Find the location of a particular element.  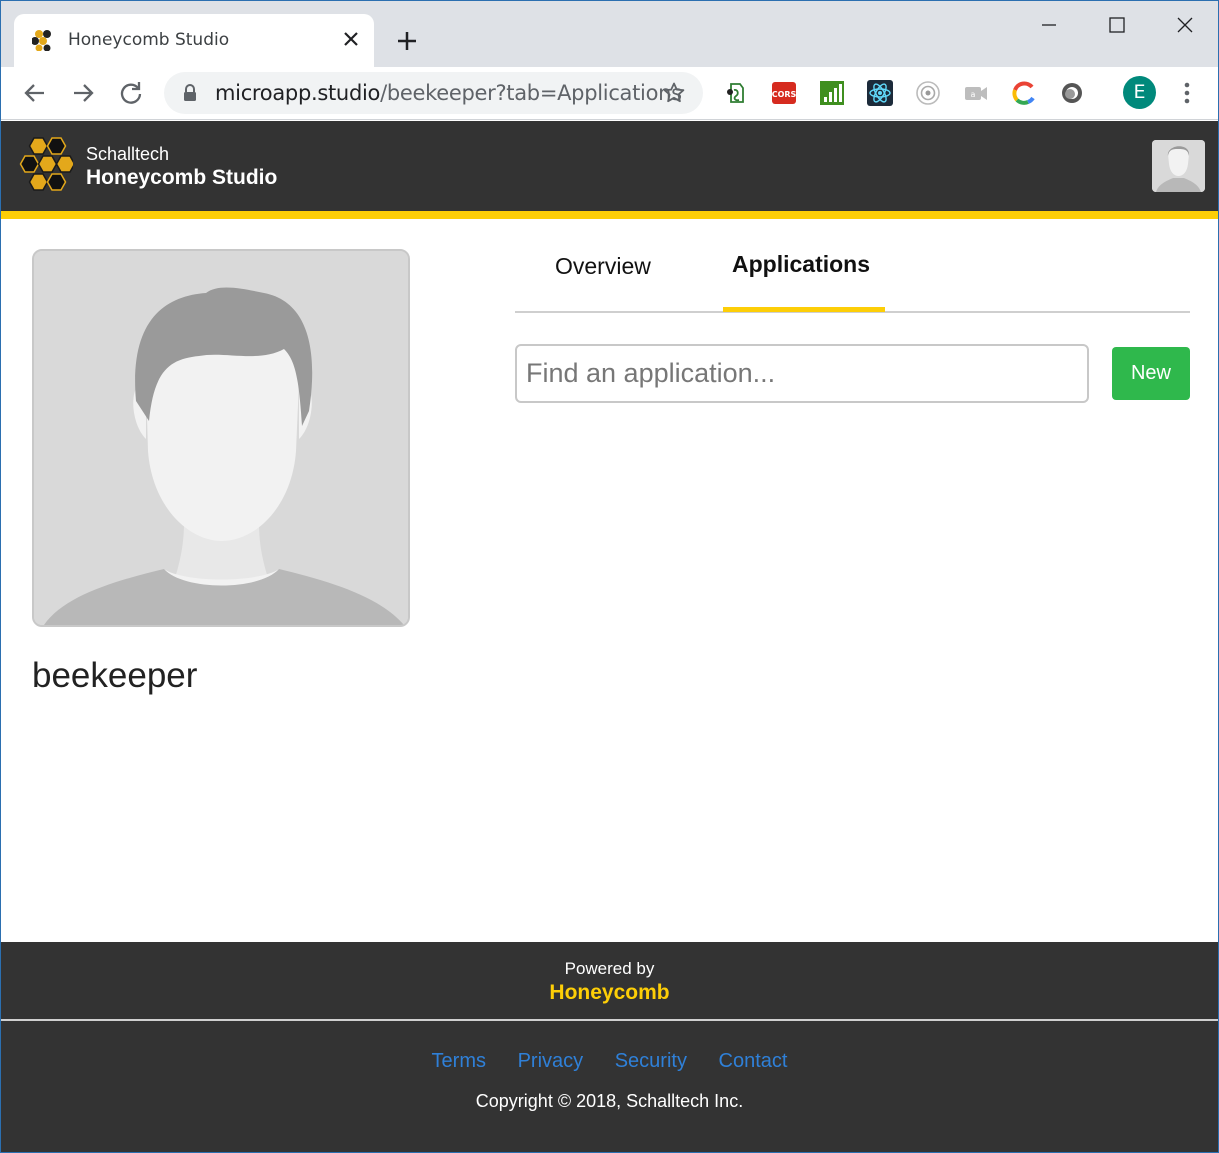

evernote-extension-icon is located at coordinates (736, 93).